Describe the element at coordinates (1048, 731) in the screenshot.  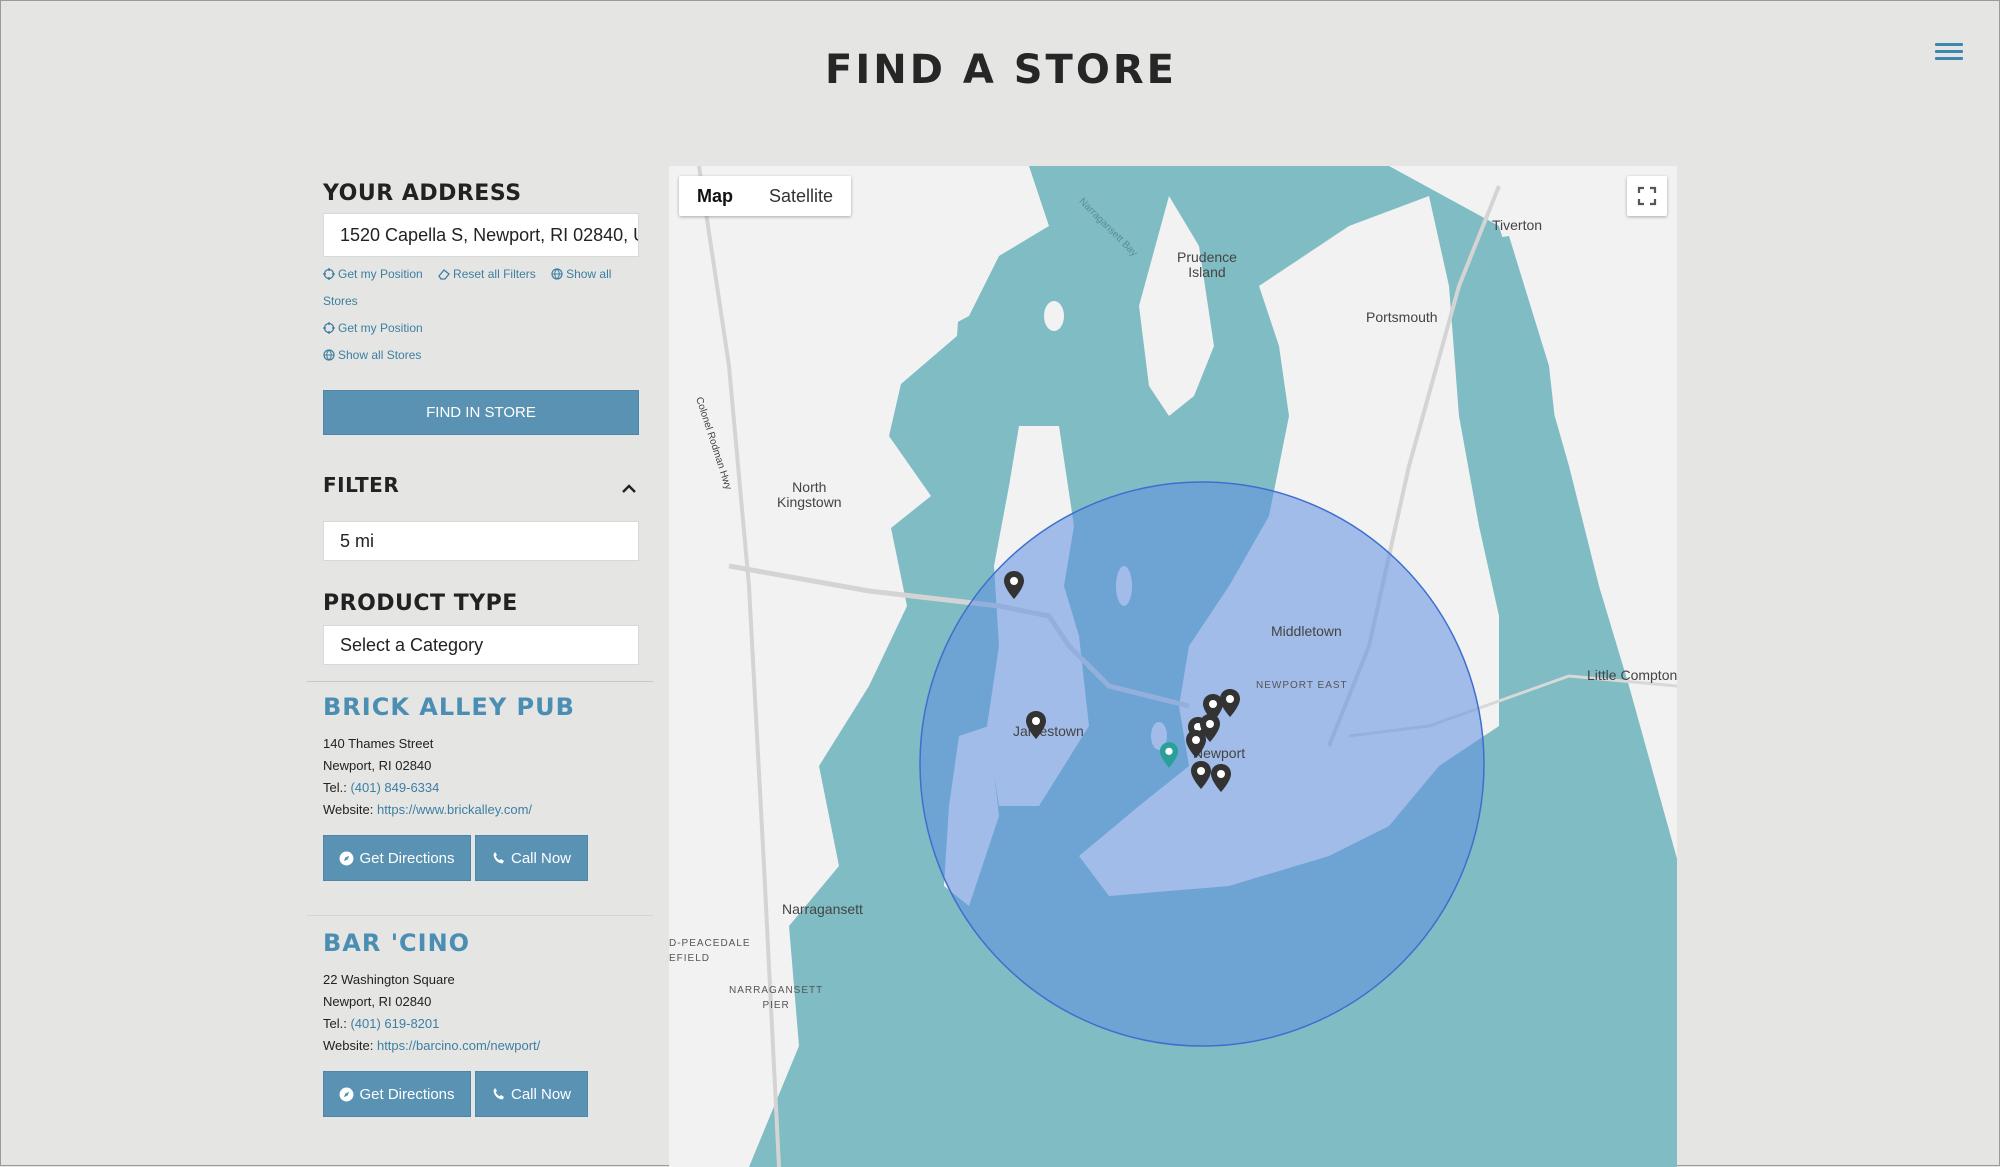
I see `map-label: Jamestown` at that location.